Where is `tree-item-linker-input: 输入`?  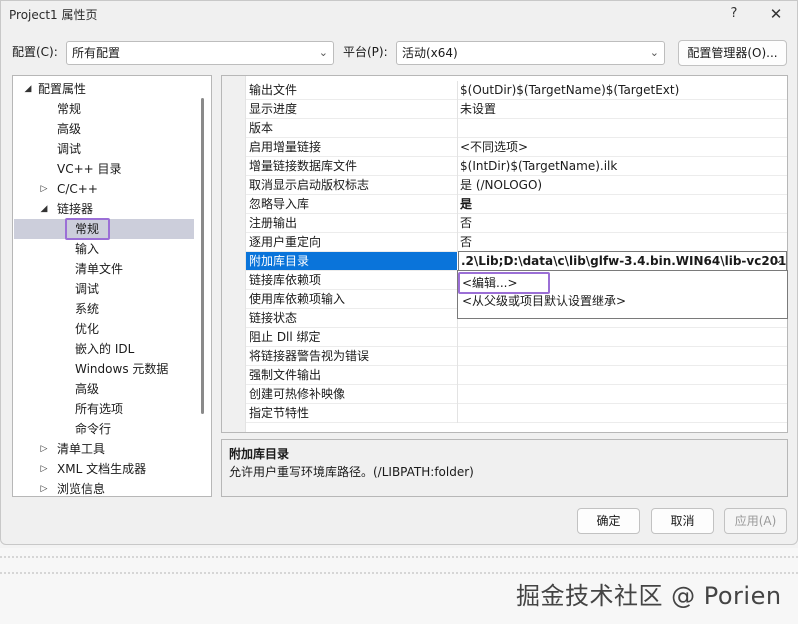
tree-item-linker-input: 输入 is located at coordinates (87, 249).